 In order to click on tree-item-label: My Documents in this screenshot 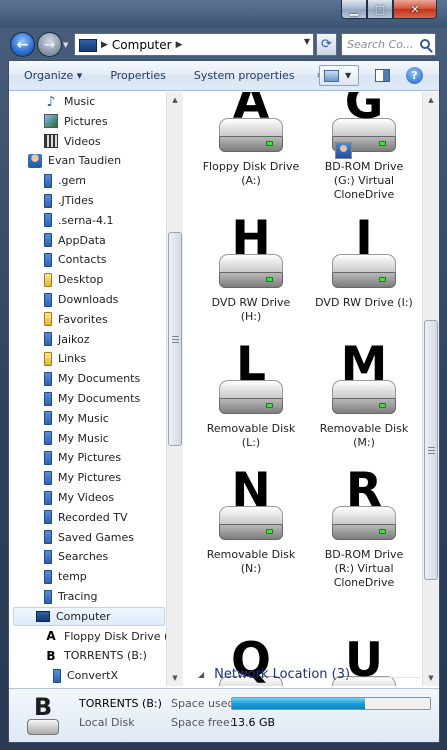, I will do `click(99, 398)`.